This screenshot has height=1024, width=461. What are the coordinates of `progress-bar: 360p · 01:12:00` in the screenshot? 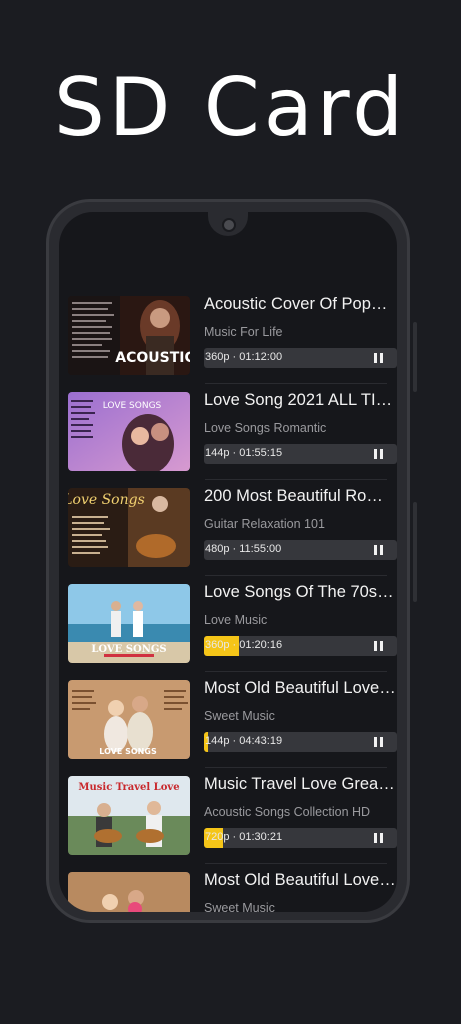 It's located at (300, 358).